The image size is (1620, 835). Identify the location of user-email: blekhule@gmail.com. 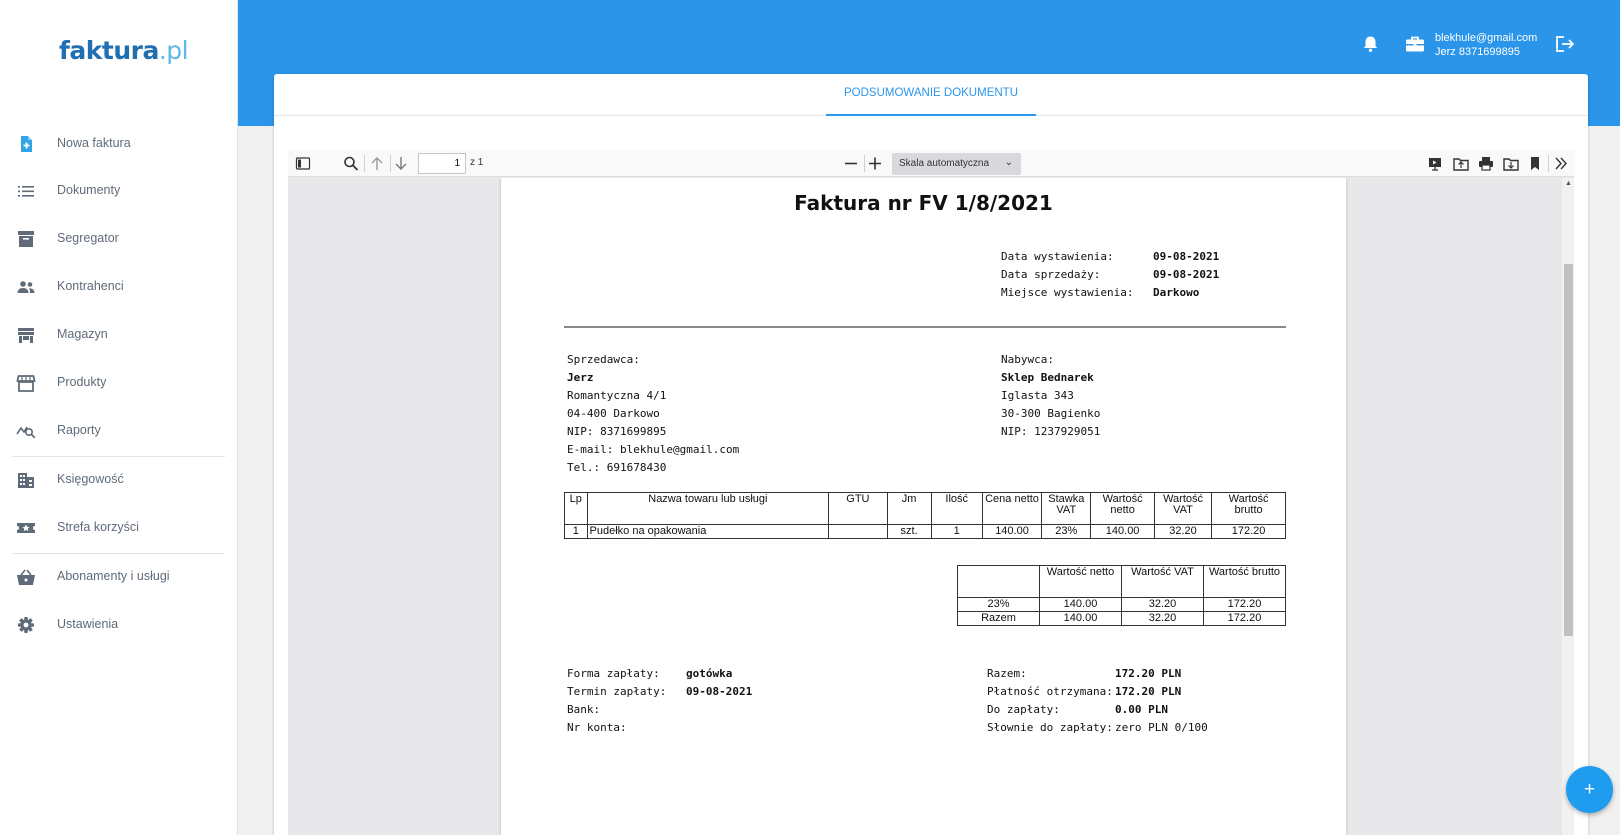
(1486, 38).